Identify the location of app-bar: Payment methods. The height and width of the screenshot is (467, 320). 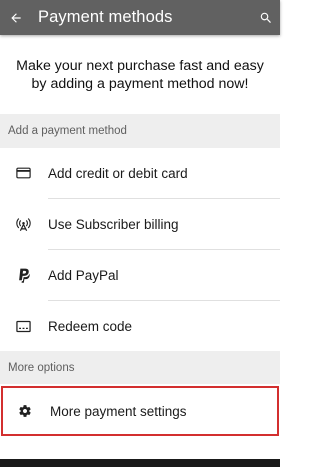
(140, 17).